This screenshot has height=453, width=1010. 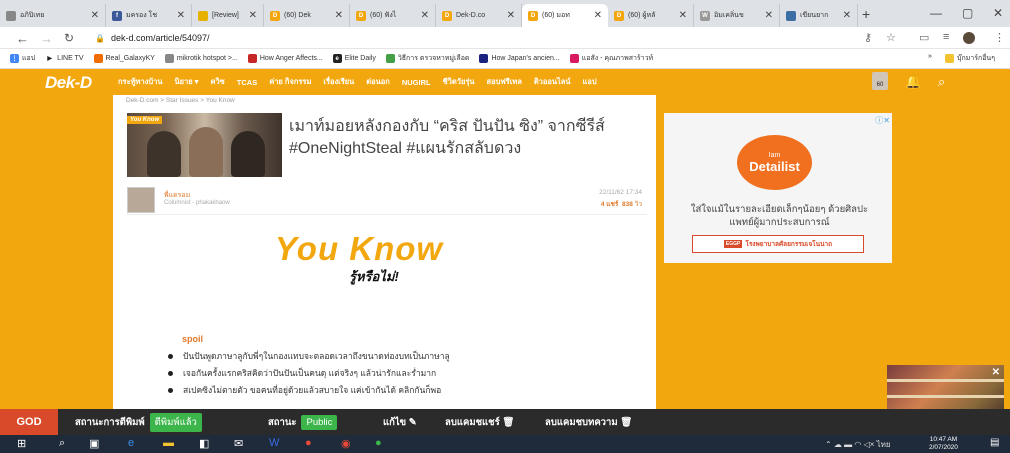 I want to click on nav-item: ค่าย กิจกรรม, so click(x=290, y=82).